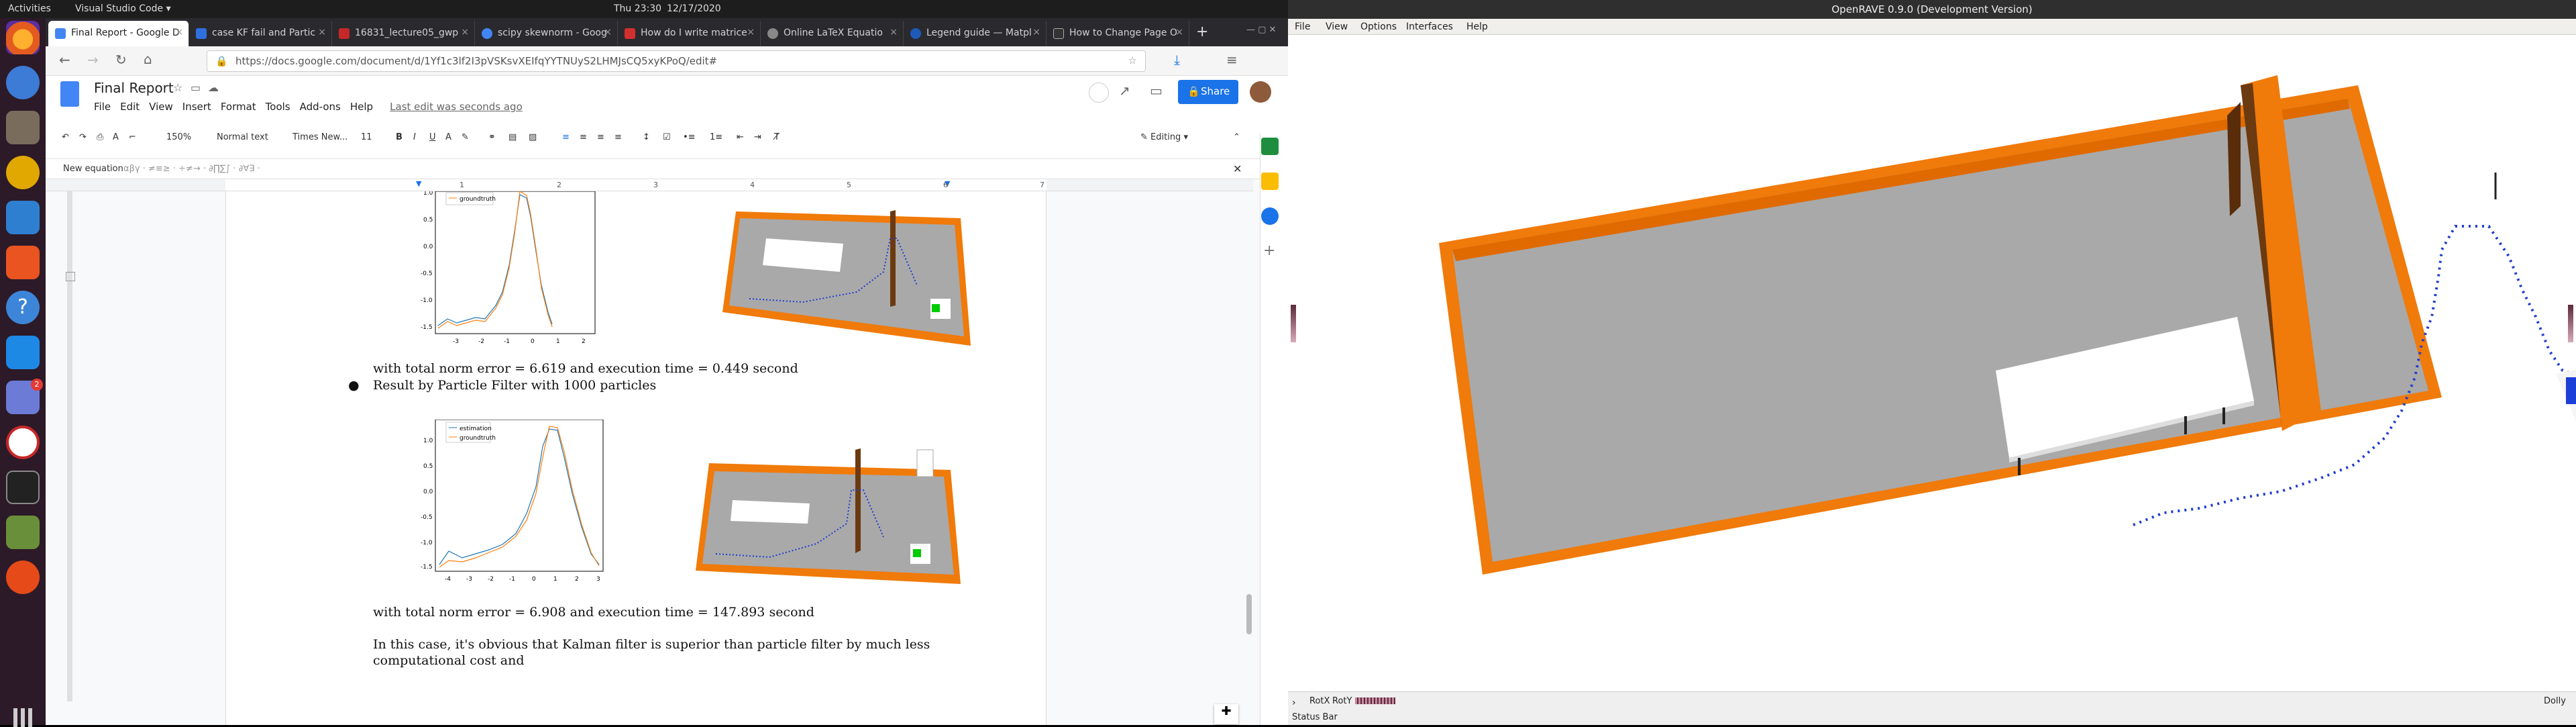  I want to click on explore-icon: ✚, so click(1226, 714).